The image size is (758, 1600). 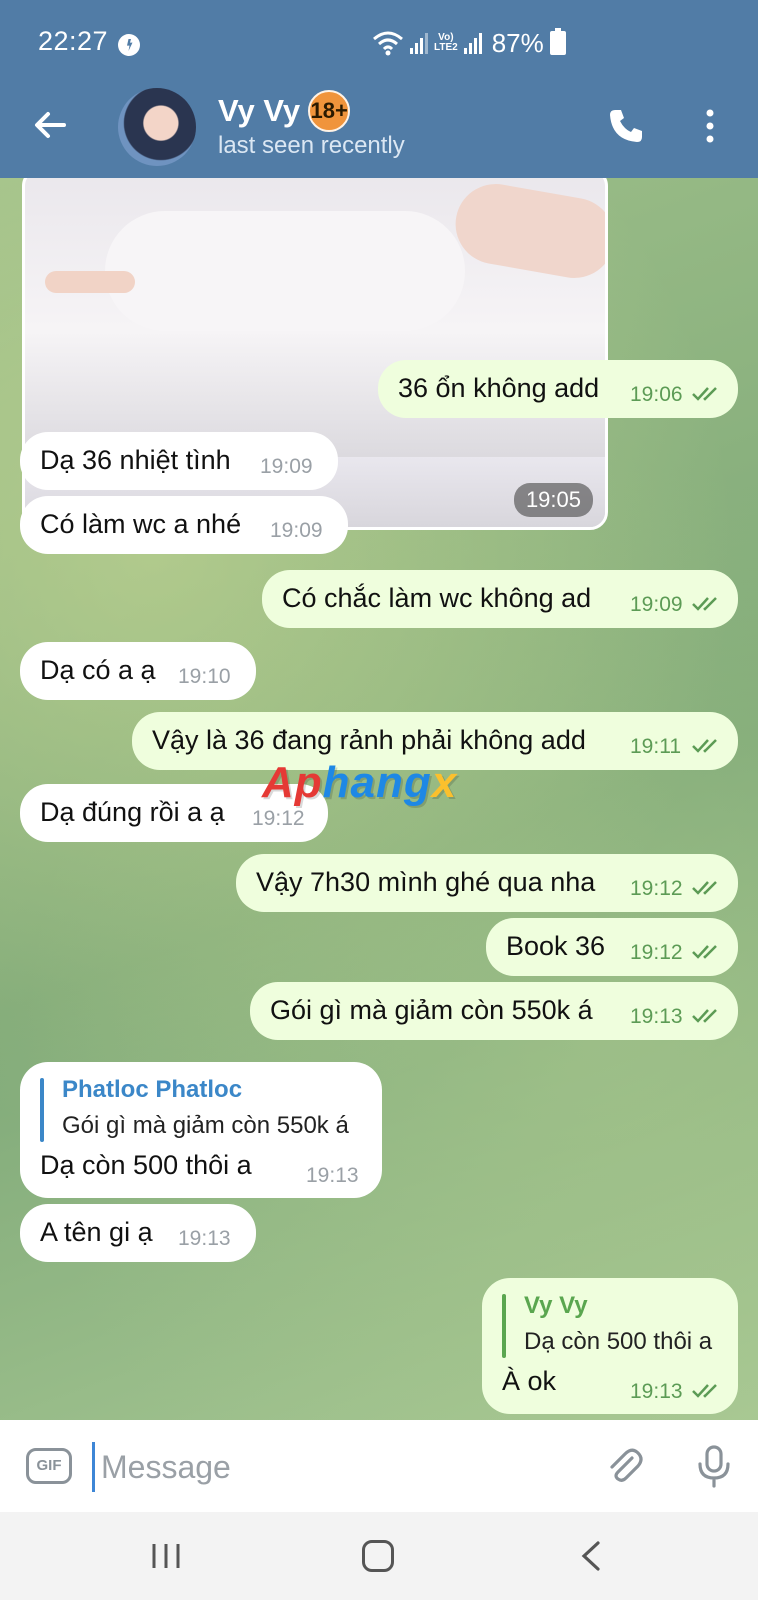 What do you see at coordinates (388, 43) in the screenshot?
I see `wifi-icon` at bounding box center [388, 43].